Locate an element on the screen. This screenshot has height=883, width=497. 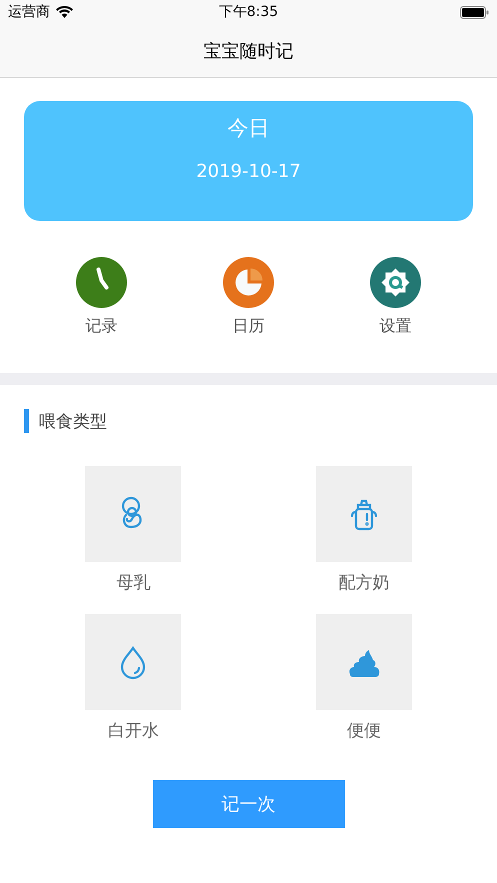
page-title: 宝宝随时记 is located at coordinates (249, 51).